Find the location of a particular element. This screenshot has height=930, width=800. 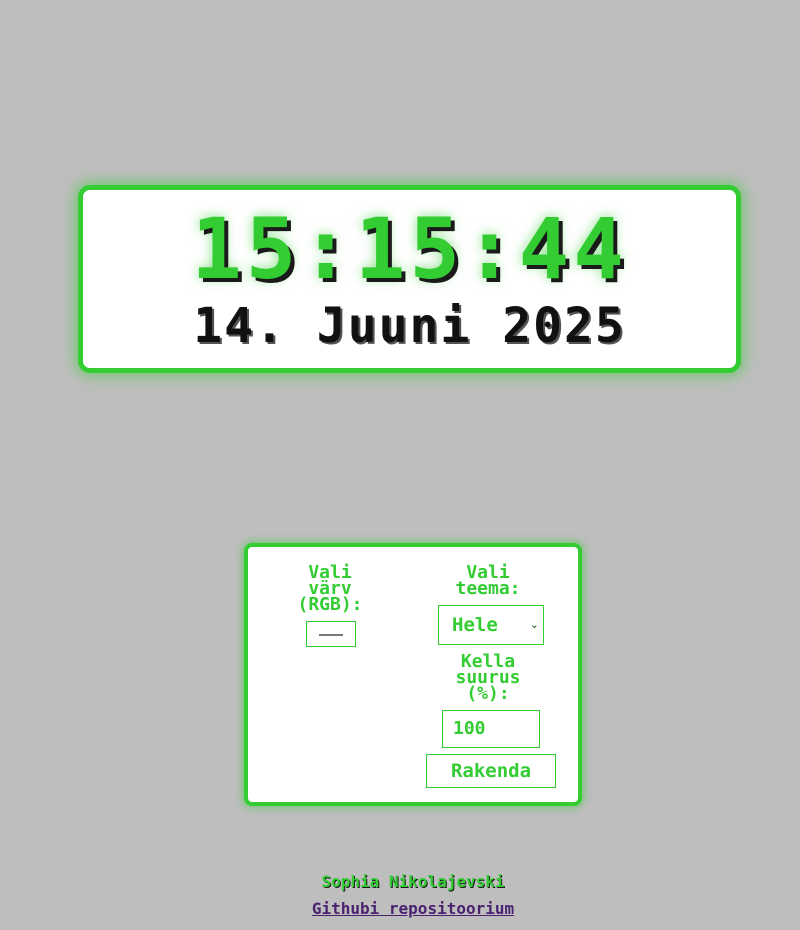

theme-select-value: Hele is located at coordinates (475, 625).